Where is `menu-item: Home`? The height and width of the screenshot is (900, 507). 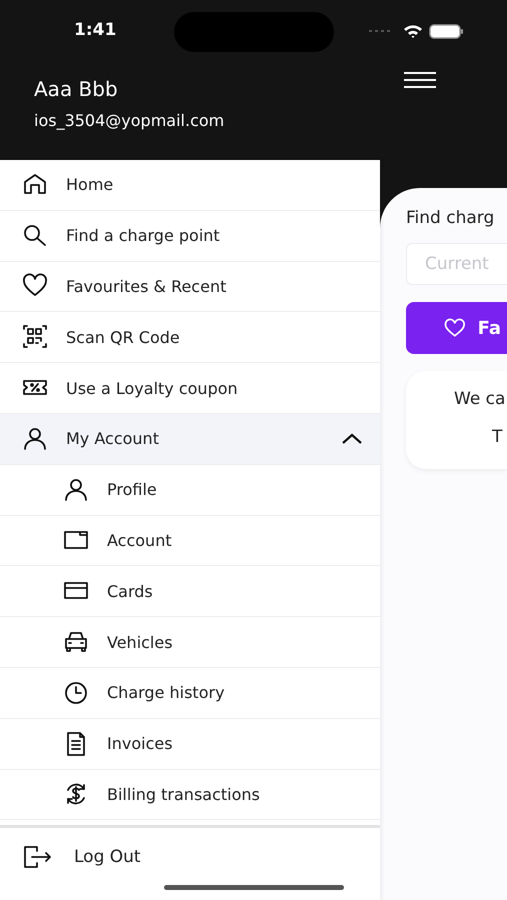 menu-item: Home is located at coordinates (190, 185).